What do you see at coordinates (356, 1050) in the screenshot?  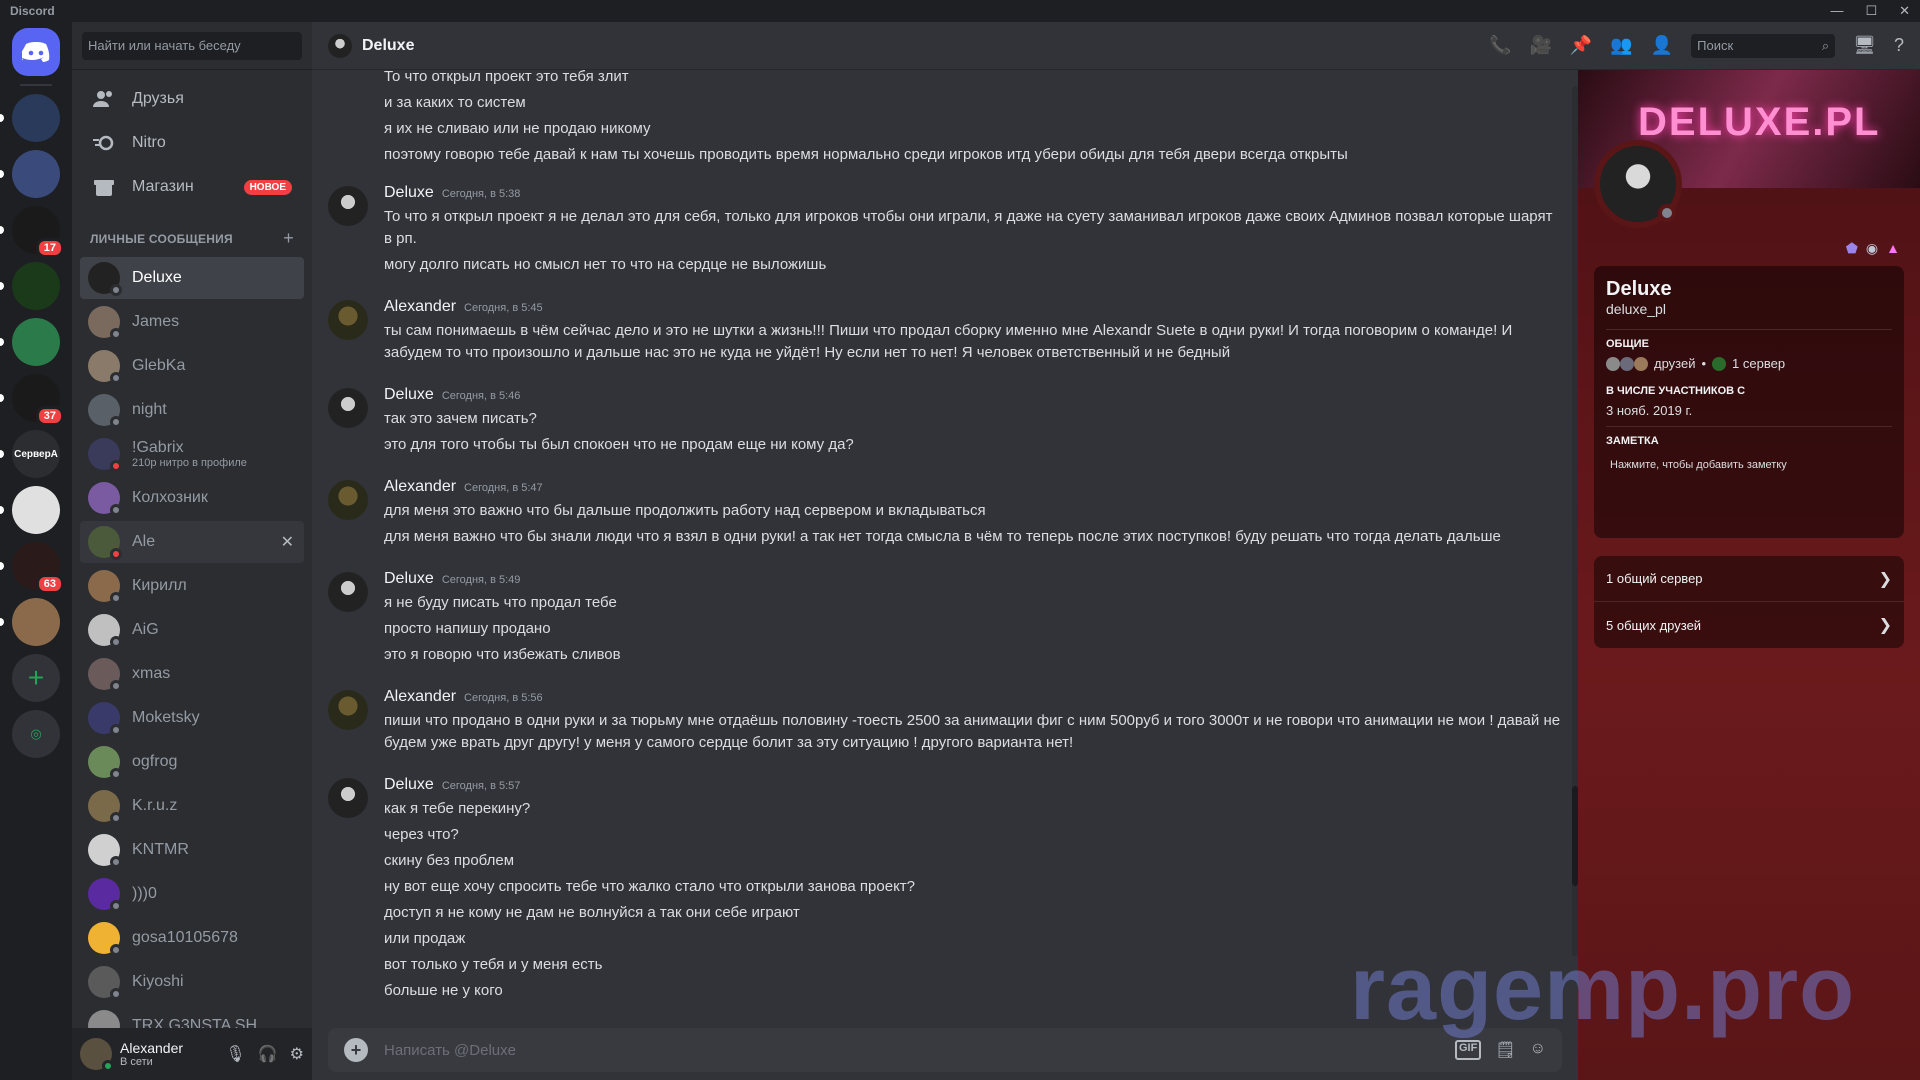 I see `attach-plus-icon: +` at bounding box center [356, 1050].